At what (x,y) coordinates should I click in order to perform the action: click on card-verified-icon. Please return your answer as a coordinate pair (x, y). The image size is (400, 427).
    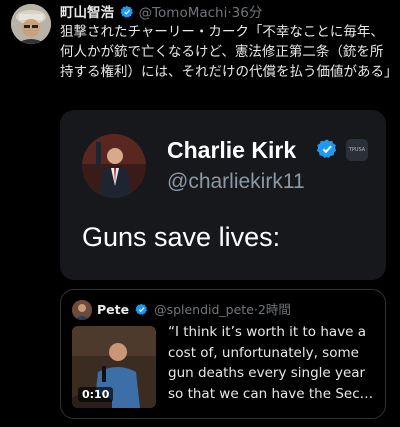
    Looking at the image, I should click on (326, 148).